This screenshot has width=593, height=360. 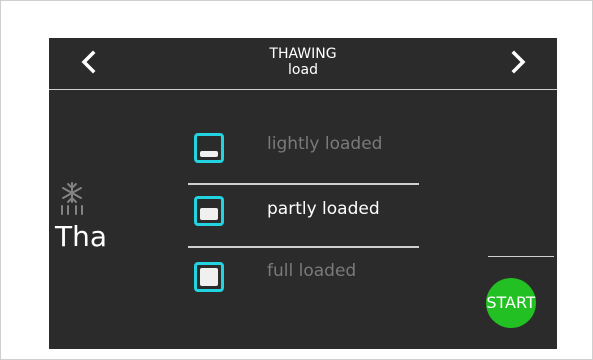 I want to click on previous-button, so click(x=89, y=62).